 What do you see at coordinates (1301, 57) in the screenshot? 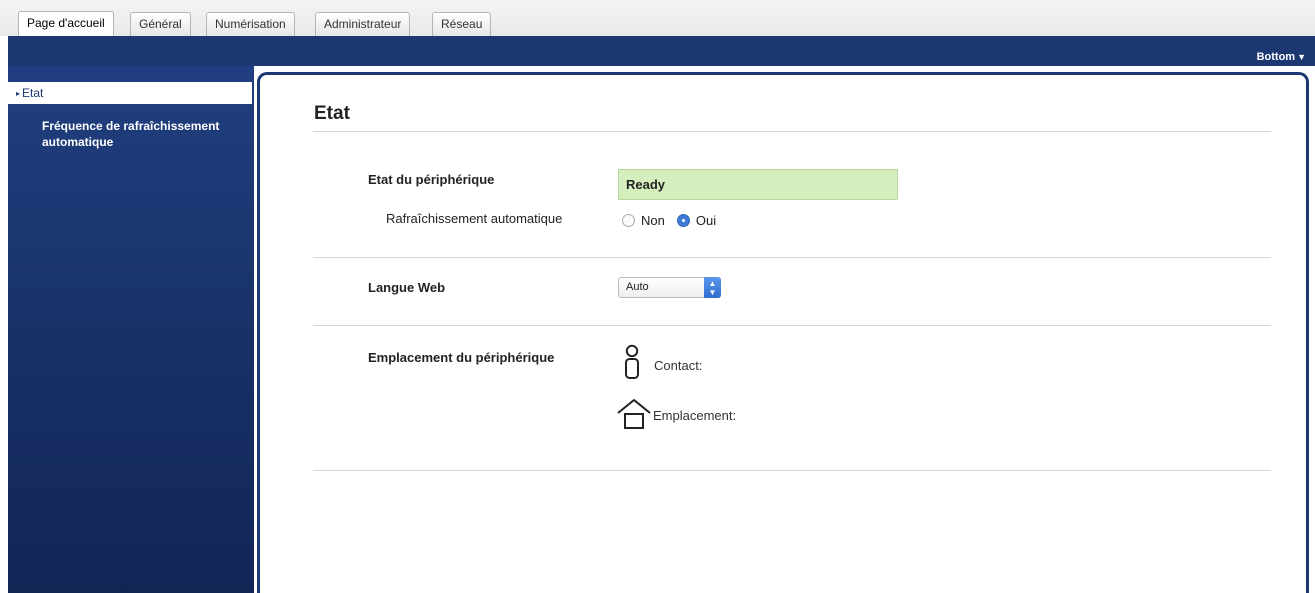
I see `triangle-down-icon: ▼` at bounding box center [1301, 57].